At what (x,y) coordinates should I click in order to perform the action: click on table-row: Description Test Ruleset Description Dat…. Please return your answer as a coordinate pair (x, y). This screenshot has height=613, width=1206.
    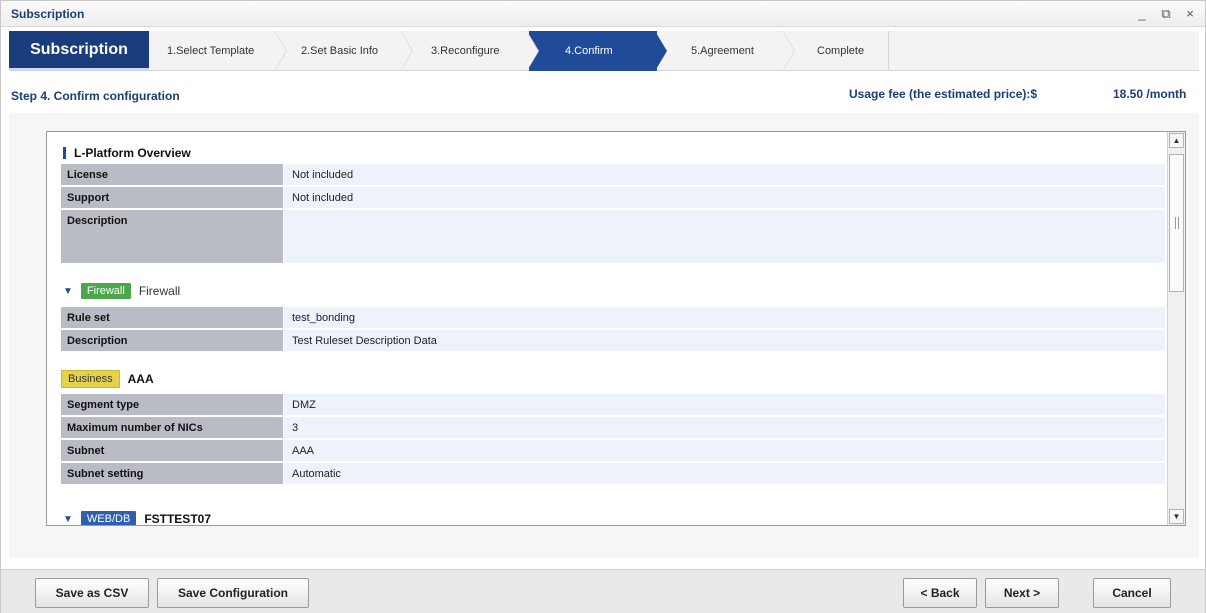
    Looking at the image, I should click on (613, 341).